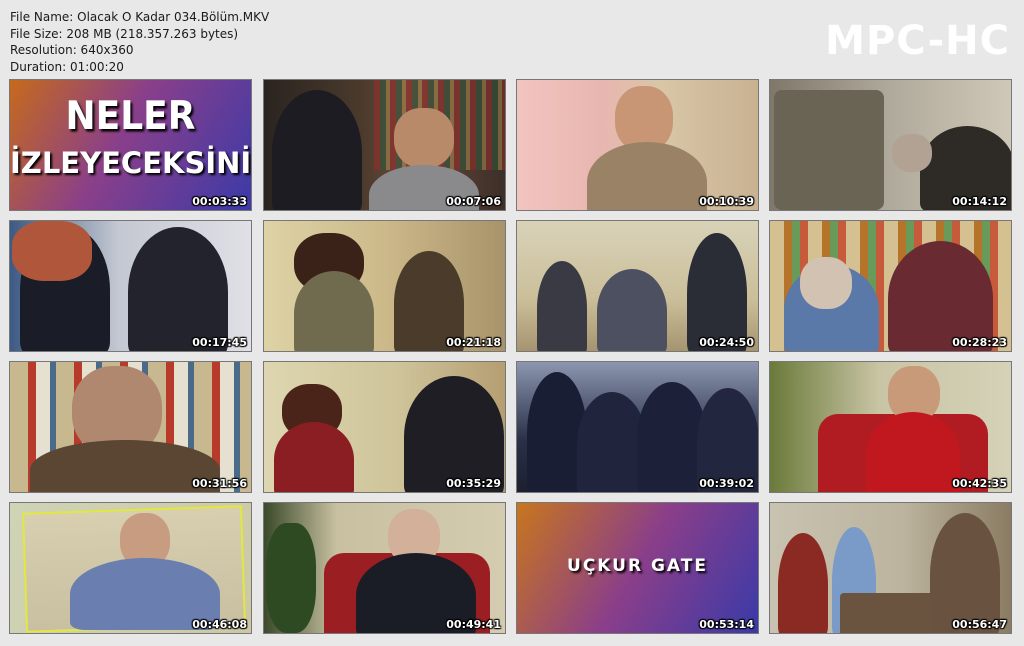 This screenshot has height=646, width=1024. What do you see at coordinates (890, 568) in the screenshot?
I see `thumbnail-16: 00:56:47` at bounding box center [890, 568].